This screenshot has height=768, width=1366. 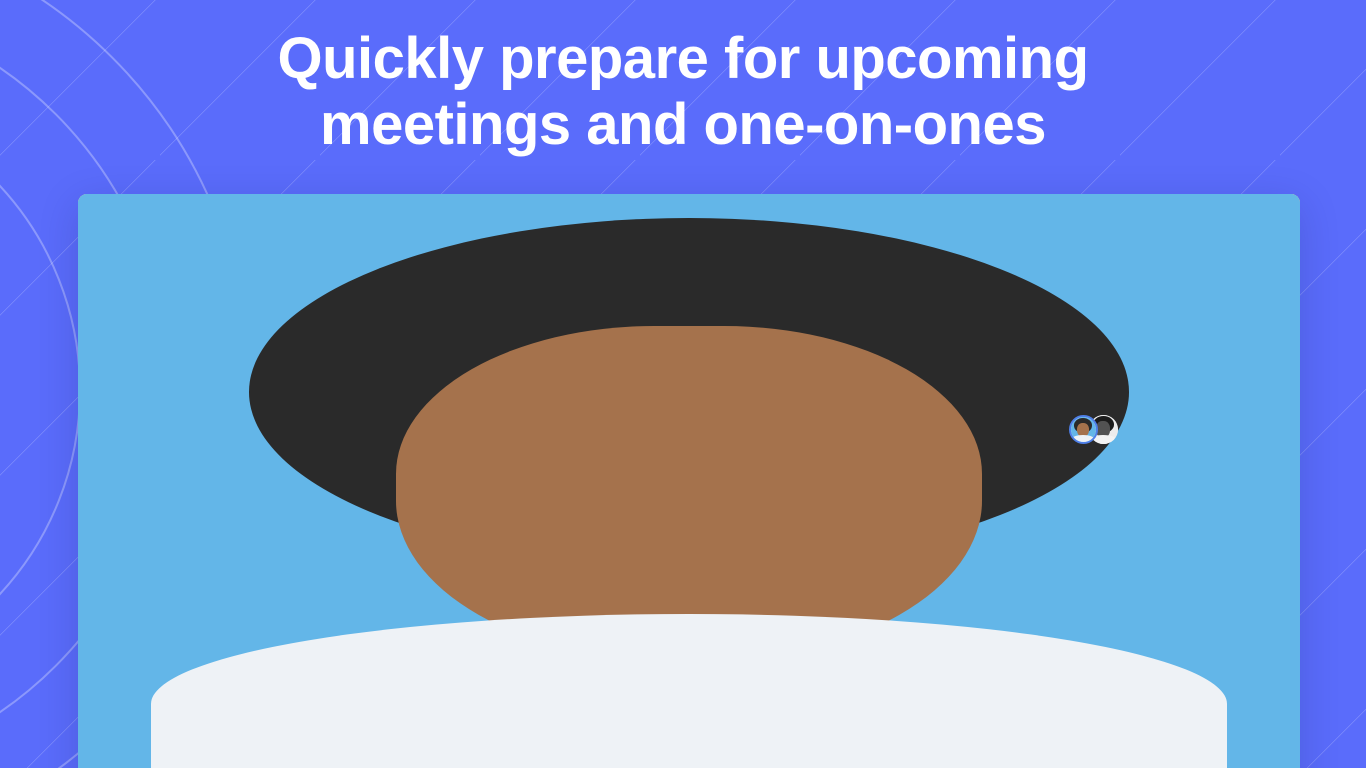 I want to click on hero-line-2: meetings and one-on-ones, so click(x=683, y=124).